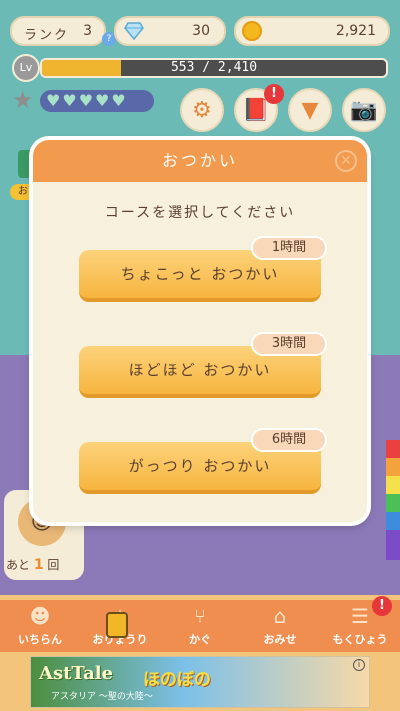 This screenshot has width=400, height=711. I want to click on nav-item-list: ☻ いちらん, so click(40, 626).